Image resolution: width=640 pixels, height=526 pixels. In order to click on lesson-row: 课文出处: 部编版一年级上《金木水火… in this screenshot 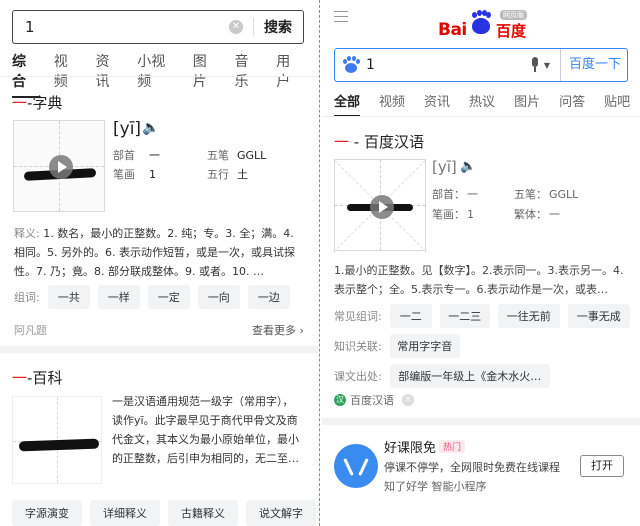, I will do `click(446, 376)`.